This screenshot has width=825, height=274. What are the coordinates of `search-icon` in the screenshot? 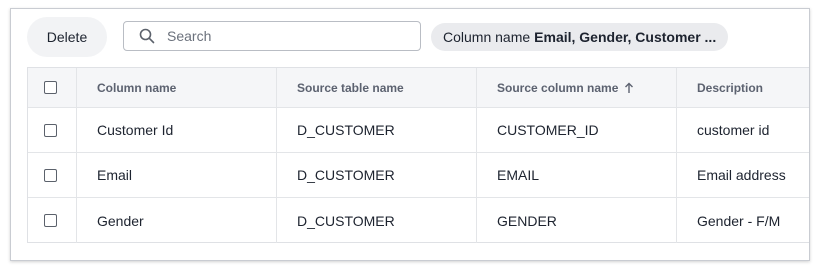 It's located at (147, 36).